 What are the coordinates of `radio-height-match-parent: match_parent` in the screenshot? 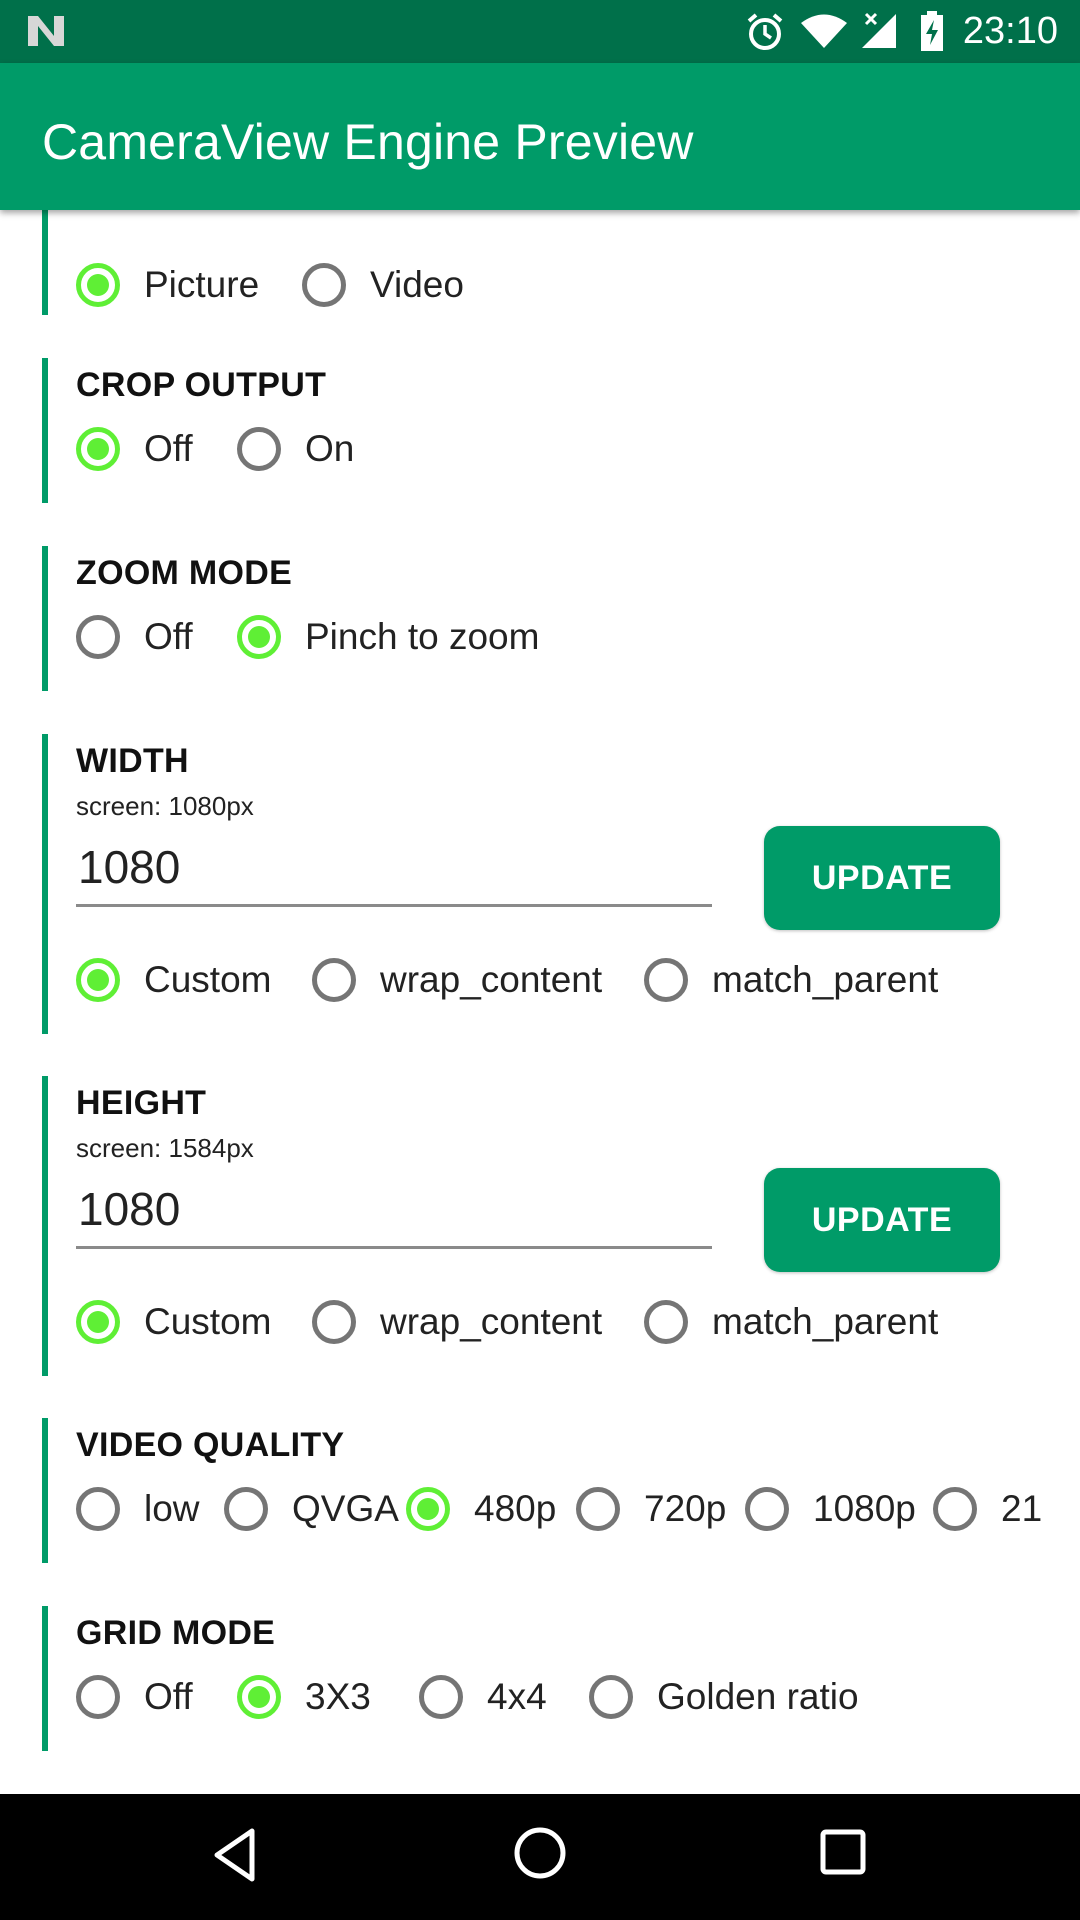 It's located at (791, 1322).